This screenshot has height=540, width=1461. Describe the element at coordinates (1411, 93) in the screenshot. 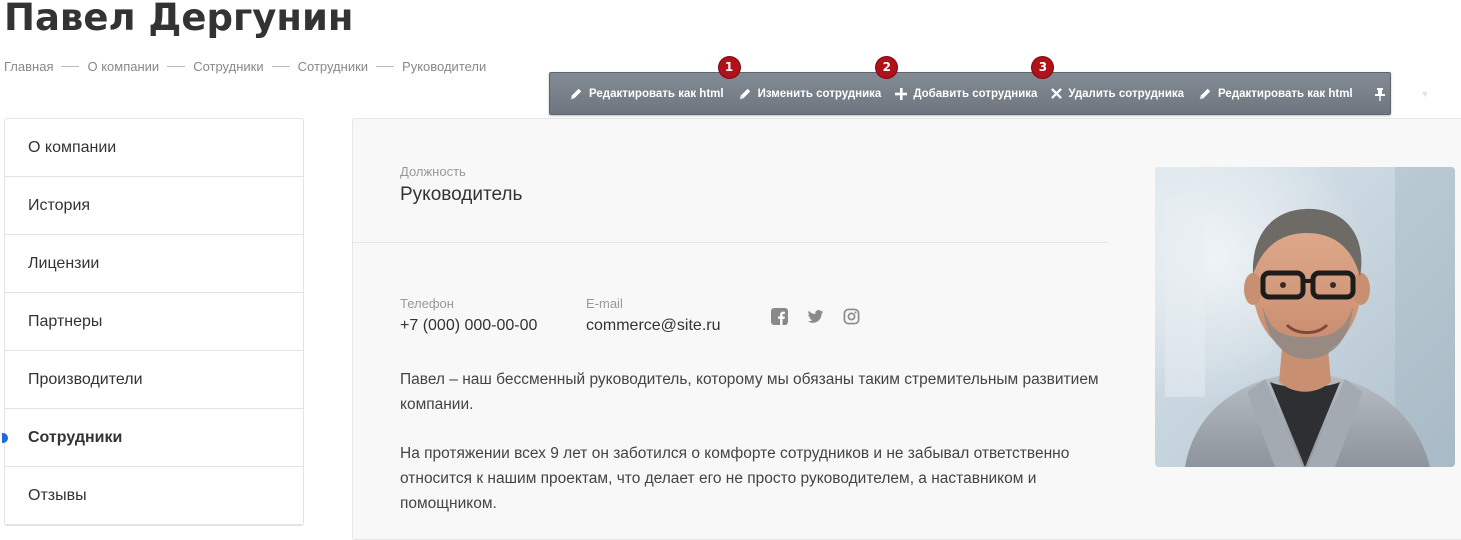

I see `gear-icon` at that location.